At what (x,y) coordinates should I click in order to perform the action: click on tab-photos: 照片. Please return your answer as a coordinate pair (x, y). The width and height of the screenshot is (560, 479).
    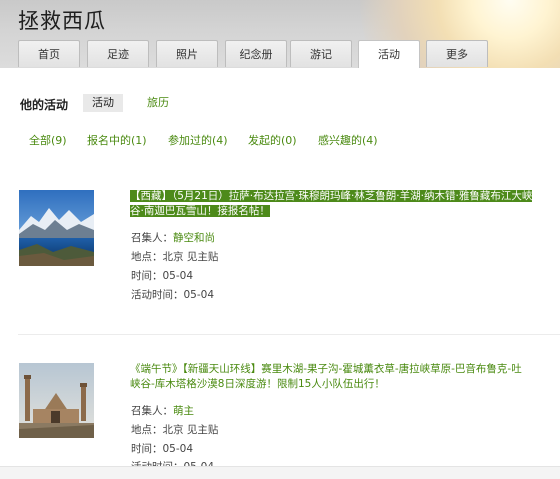
    Looking at the image, I should click on (187, 53).